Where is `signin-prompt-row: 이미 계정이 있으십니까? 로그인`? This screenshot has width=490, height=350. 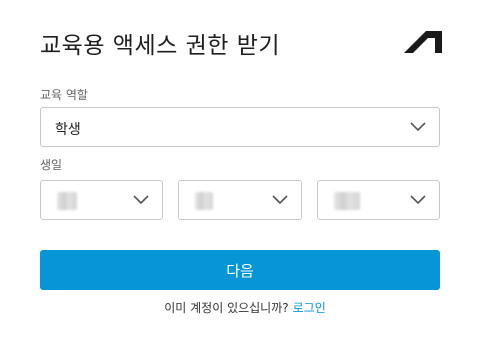 signin-prompt-row: 이미 계정이 있으십니까? 로그인 is located at coordinates (245, 307).